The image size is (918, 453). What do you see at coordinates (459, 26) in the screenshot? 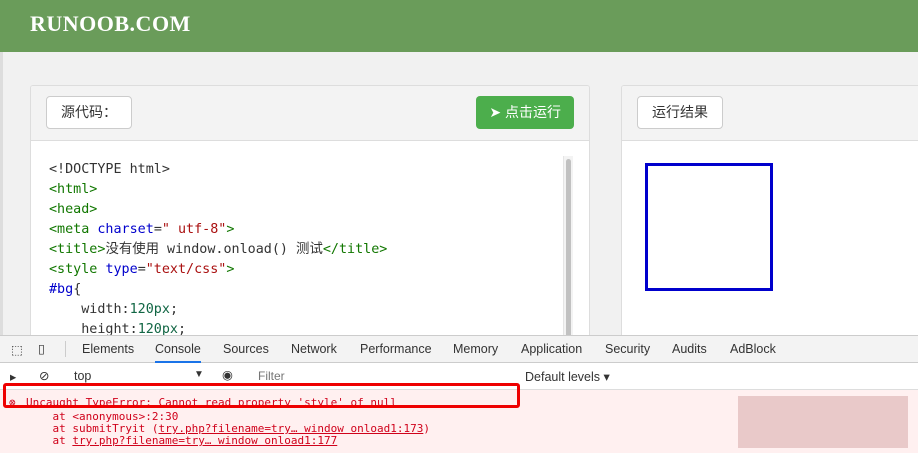
I see `site-header: RUNOOB.COM` at bounding box center [459, 26].